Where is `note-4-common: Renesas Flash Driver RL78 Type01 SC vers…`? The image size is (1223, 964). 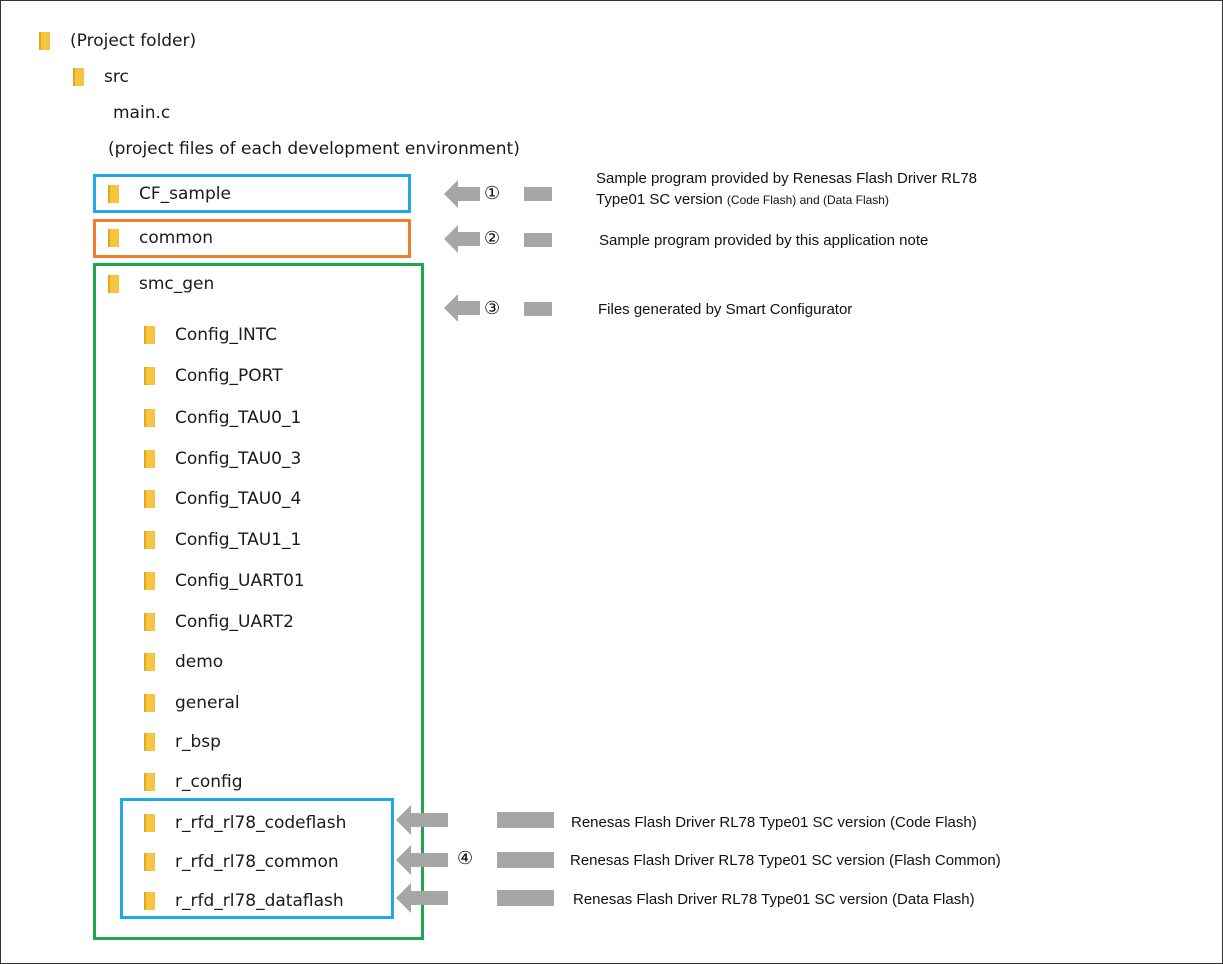 note-4-common: Renesas Flash Driver RL78 Type01 SC vers… is located at coordinates (785, 860).